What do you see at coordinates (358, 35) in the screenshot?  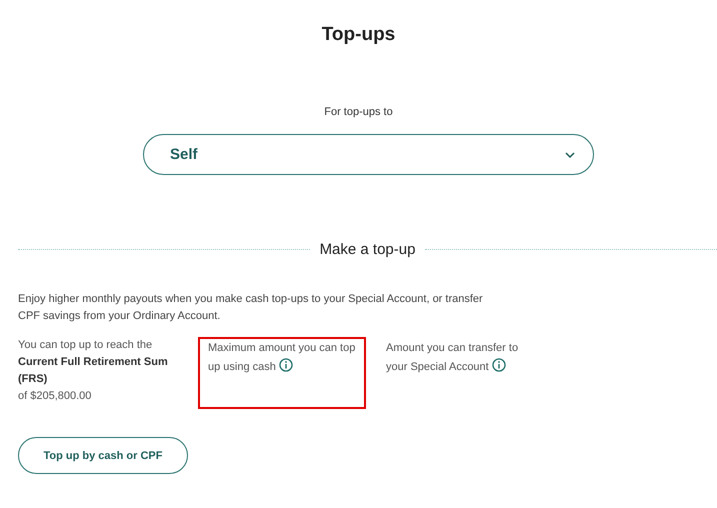 I see `page-title: Top-ups` at bounding box center [358, 35].